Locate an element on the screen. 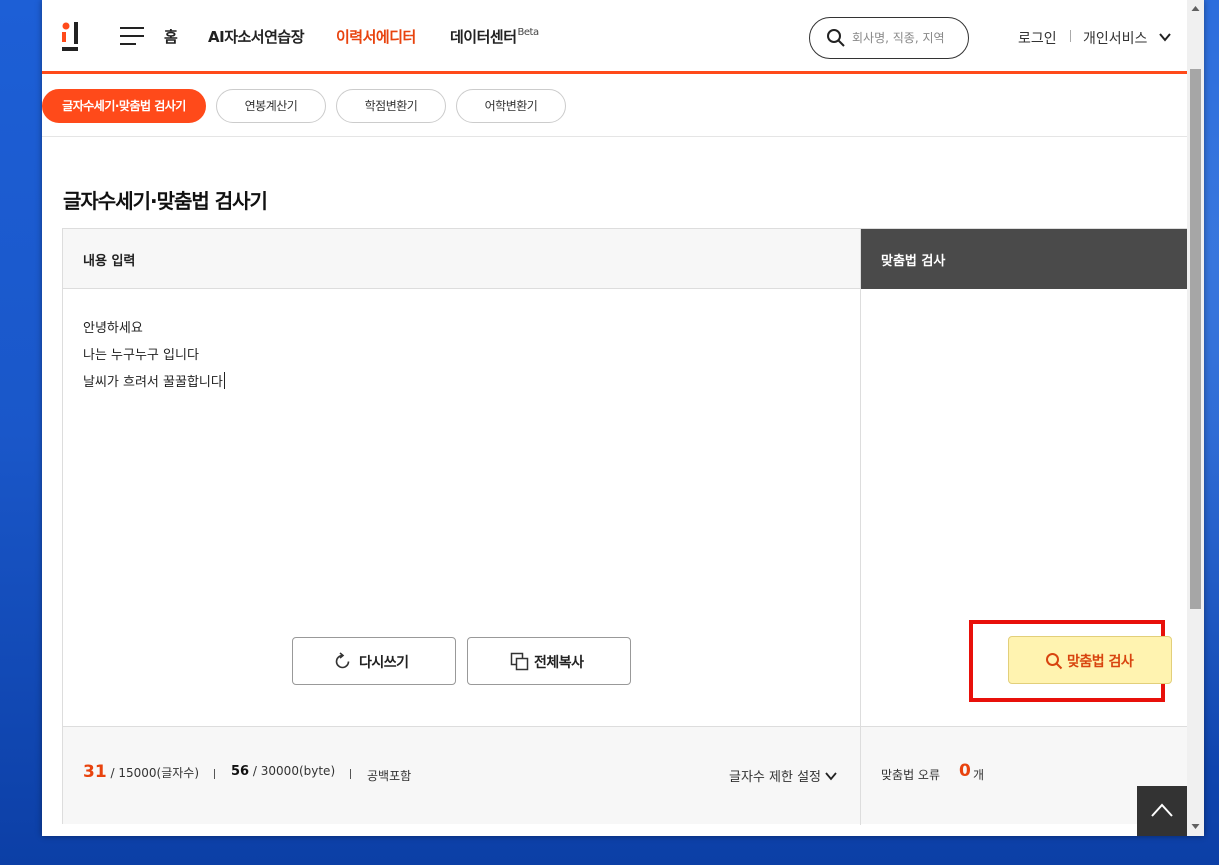 Image resolution: width=1219 pixels, height=865 pixels. text-line: 날씨가 흐려서 꿀꿀합니다 is located at coordinates (153, 382).